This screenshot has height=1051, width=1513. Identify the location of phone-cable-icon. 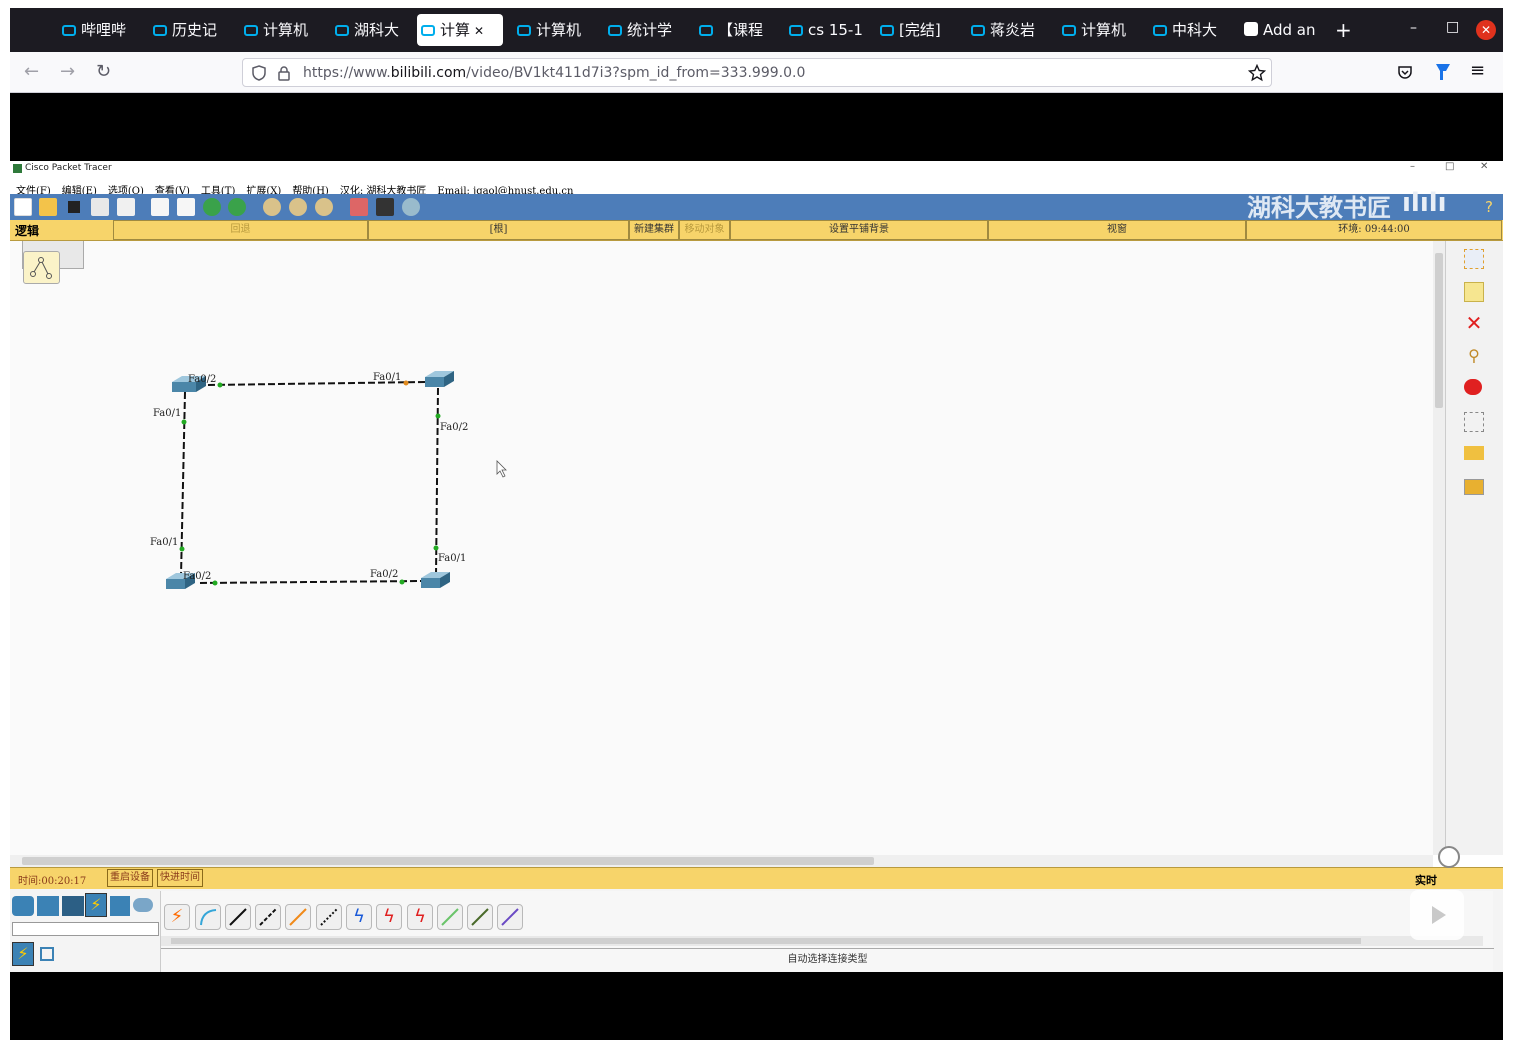
(329, 917).